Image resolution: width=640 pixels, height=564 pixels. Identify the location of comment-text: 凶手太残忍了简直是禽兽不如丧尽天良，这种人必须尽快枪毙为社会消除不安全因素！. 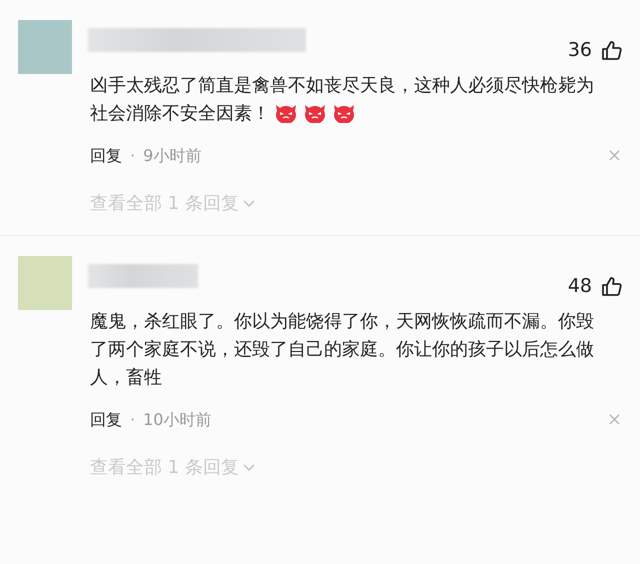
(342, 100).